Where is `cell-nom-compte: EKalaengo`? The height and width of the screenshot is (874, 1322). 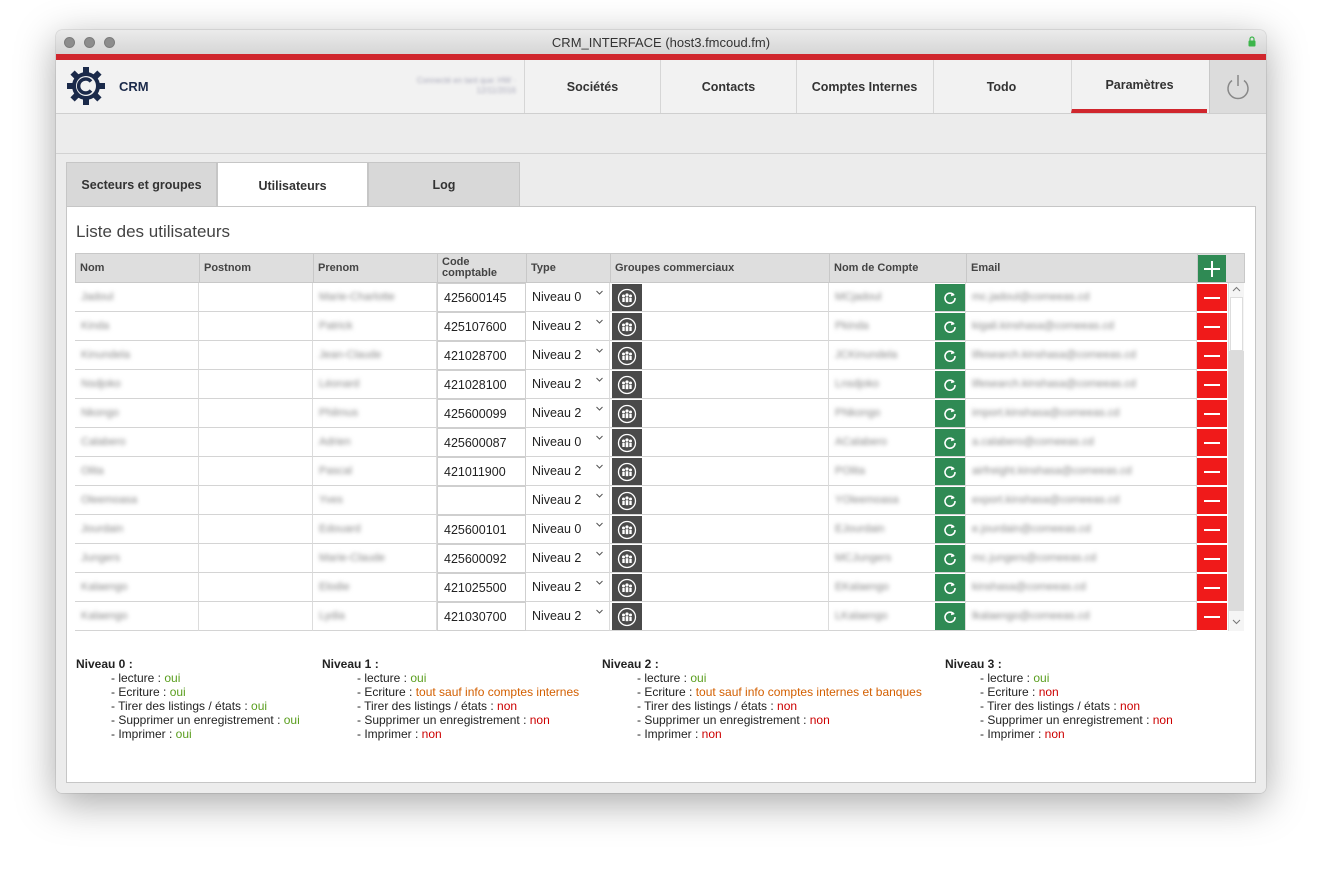 cell-nom-compte: EKalaengo is located at coordinates (897, 587).